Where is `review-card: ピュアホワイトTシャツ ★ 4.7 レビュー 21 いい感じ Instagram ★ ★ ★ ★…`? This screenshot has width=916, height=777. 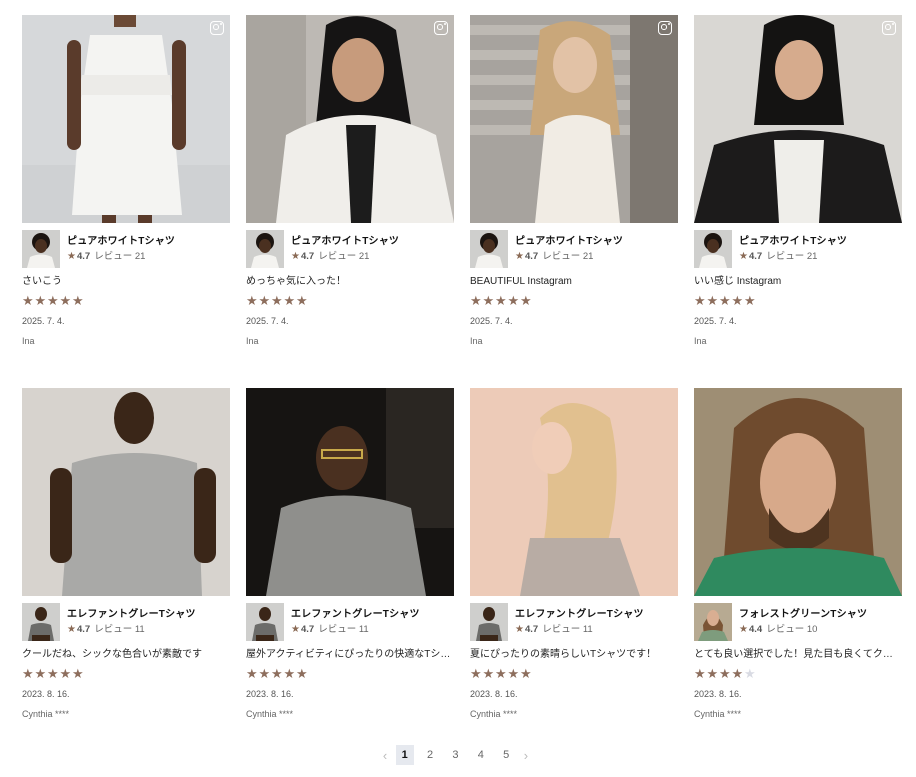 review-card: ピュアホワイトTシャツ ★ 4.7 レビュー 21 いい感じ Instagram ★ ★ ★ ★… is located at coordinates (798, 190).